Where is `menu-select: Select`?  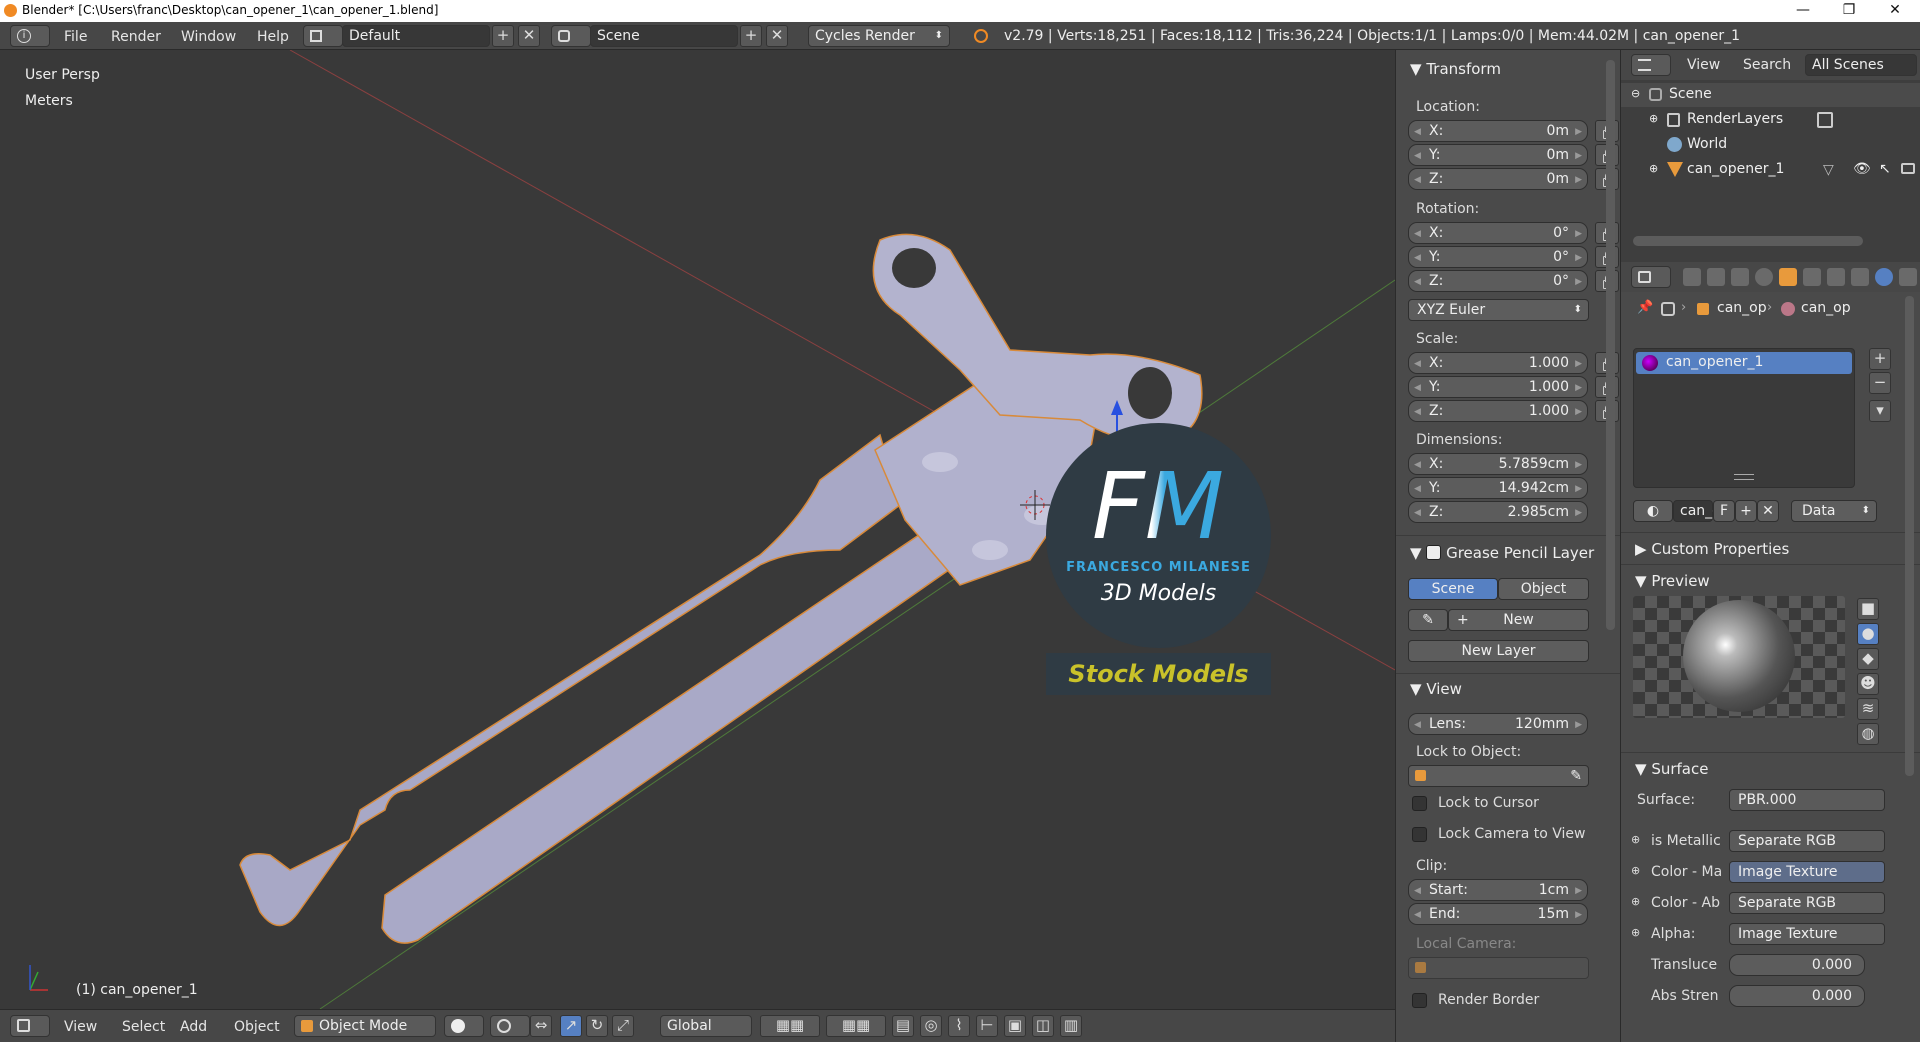 menu-select: Select is located at coordinates (143, 1027).